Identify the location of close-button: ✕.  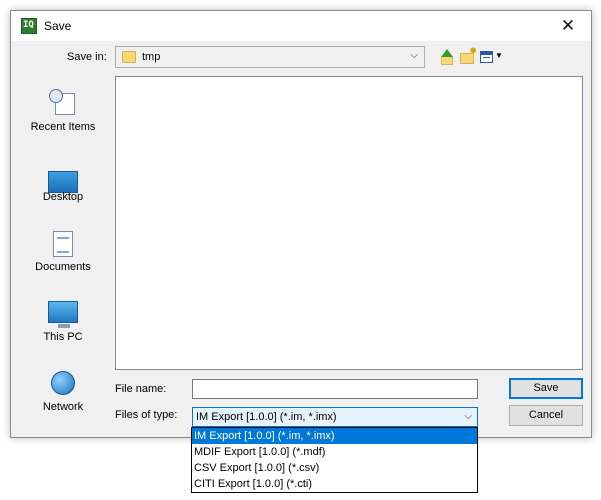
(568, 26).